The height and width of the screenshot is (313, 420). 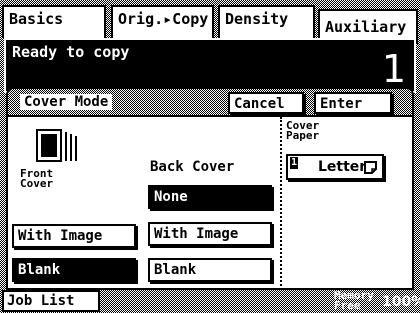 What do you see at coordinates (401, 302) in the screenshot?
I see `memory-free-value: 100%` at bounding box center [401, 302].